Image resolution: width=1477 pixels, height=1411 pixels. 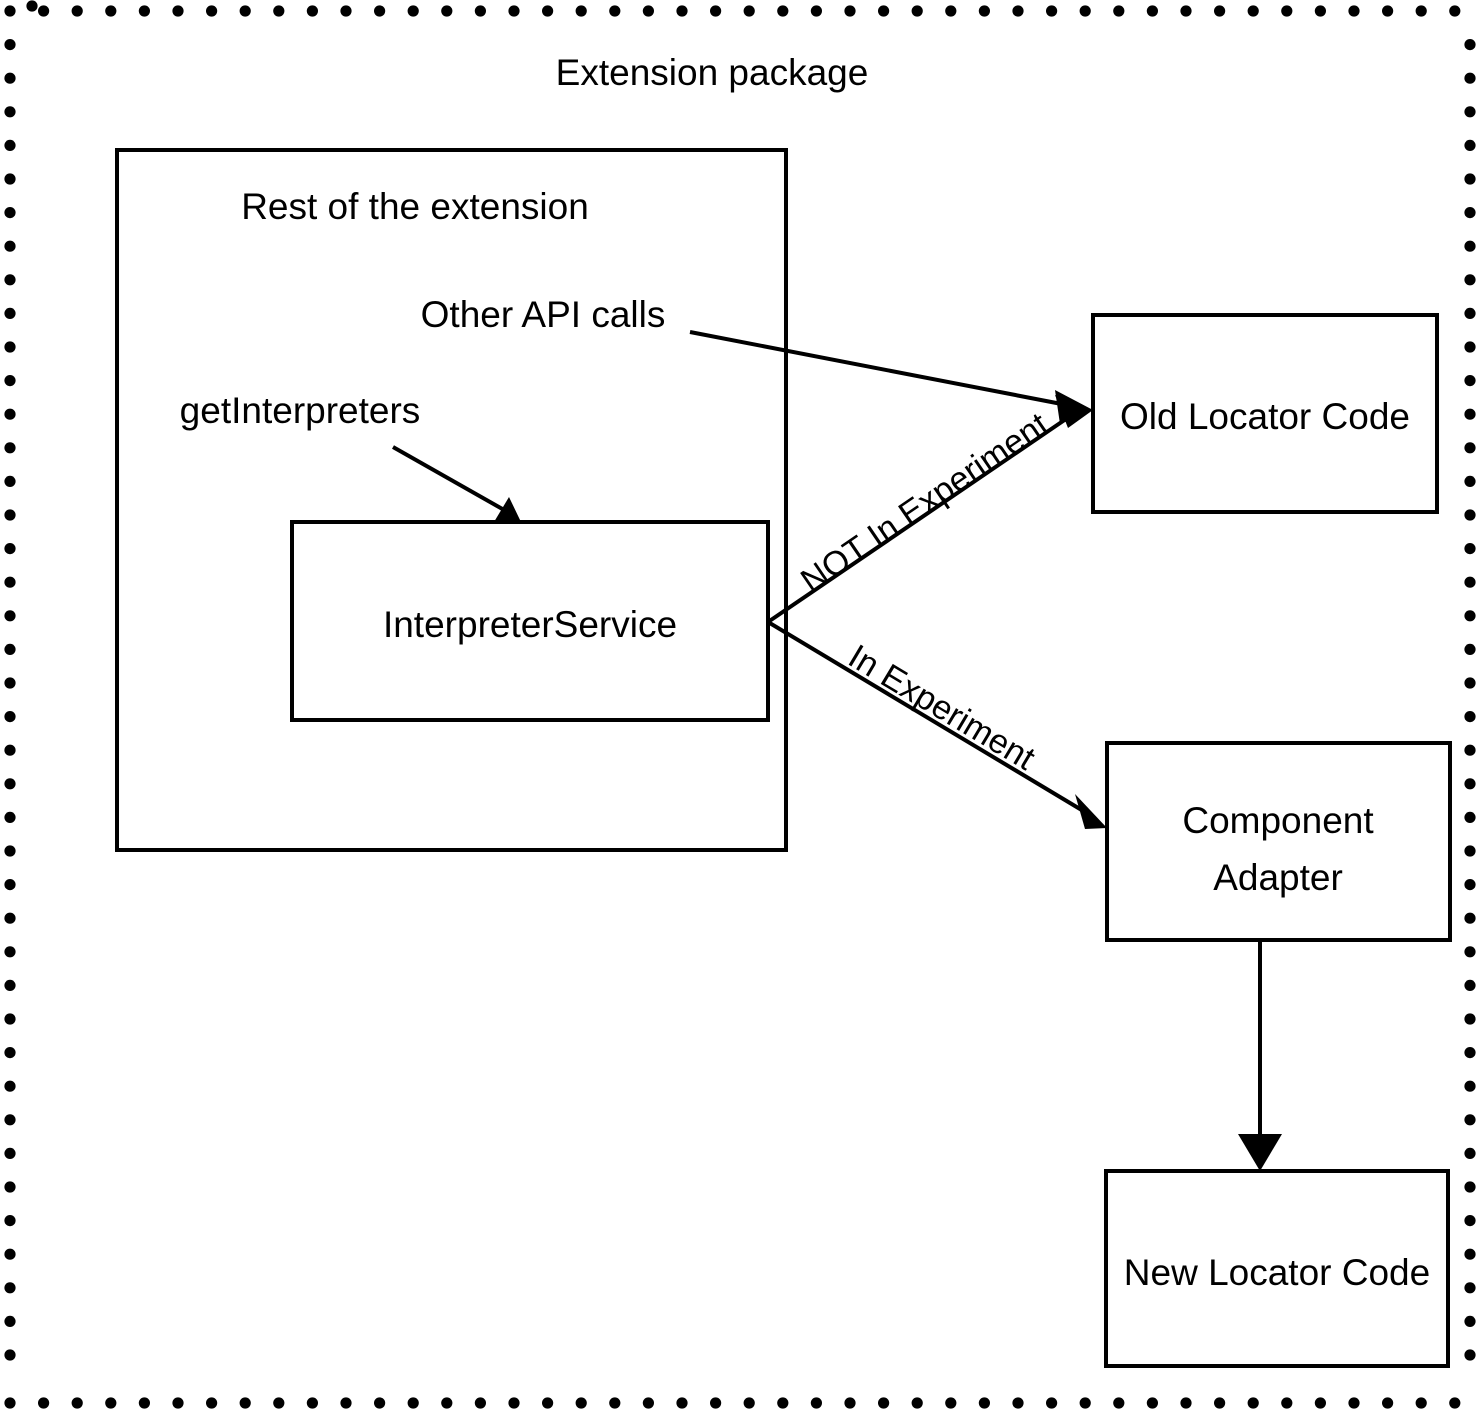 I want to click on component-adapter-box, so click(x=1278, y=841).